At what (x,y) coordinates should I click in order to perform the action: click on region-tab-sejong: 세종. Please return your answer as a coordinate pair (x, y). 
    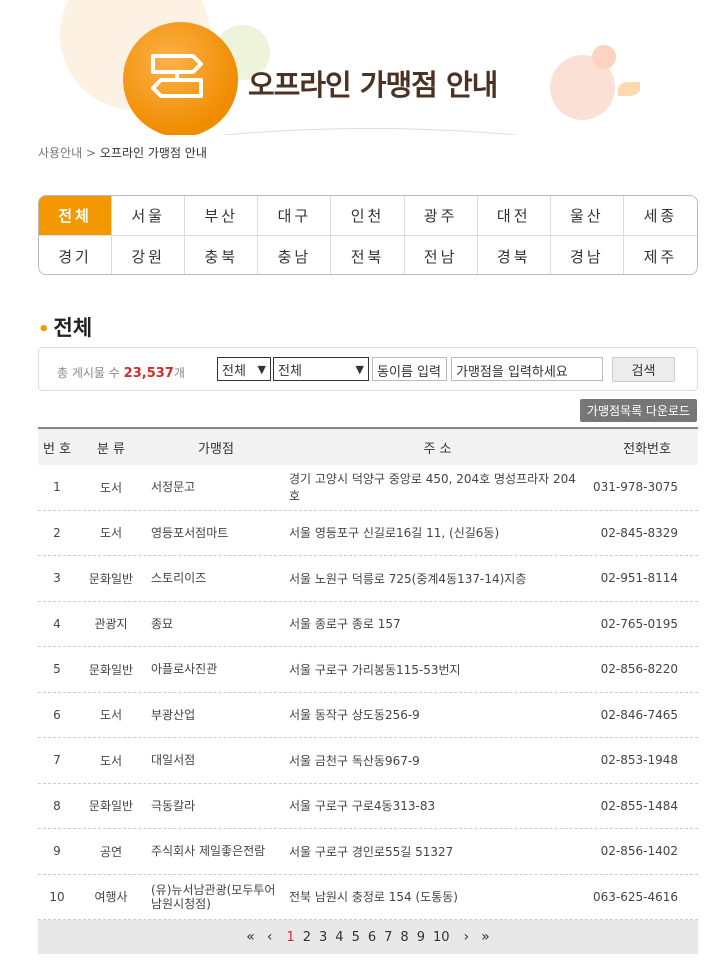
    Looking at the image, I should click on (660, 216).